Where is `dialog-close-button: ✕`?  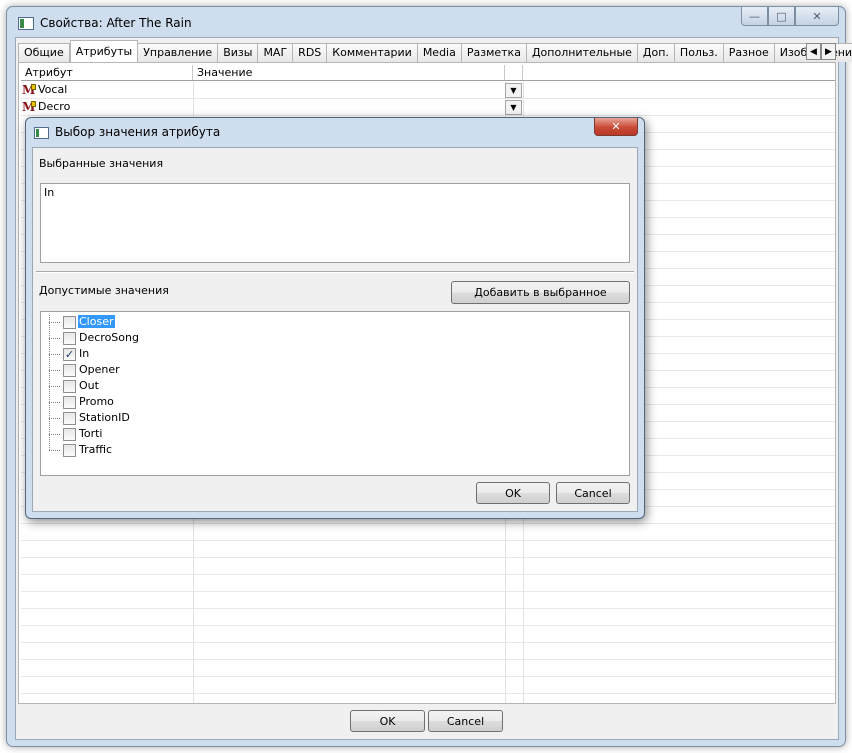
dialog-close-button: ✕ is located at coordinates (616, 127).